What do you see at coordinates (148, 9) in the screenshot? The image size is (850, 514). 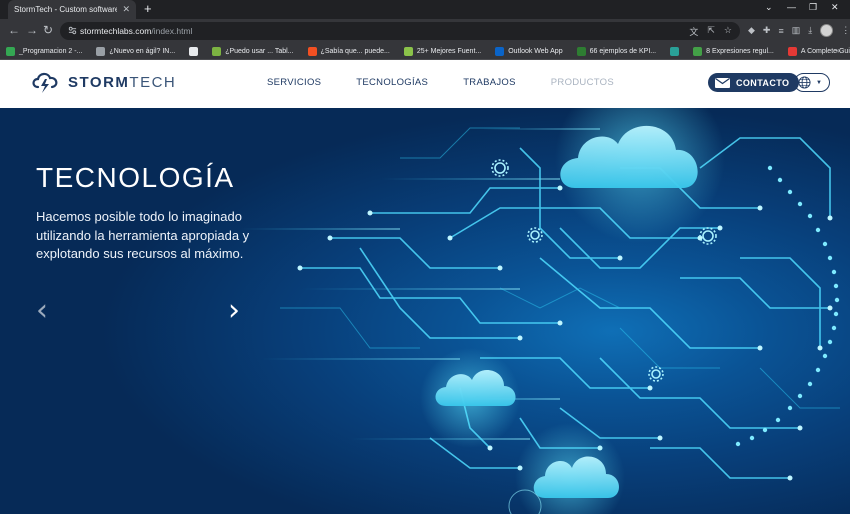 I see `new-tab-icon: +` at bounding box center [148, 9].